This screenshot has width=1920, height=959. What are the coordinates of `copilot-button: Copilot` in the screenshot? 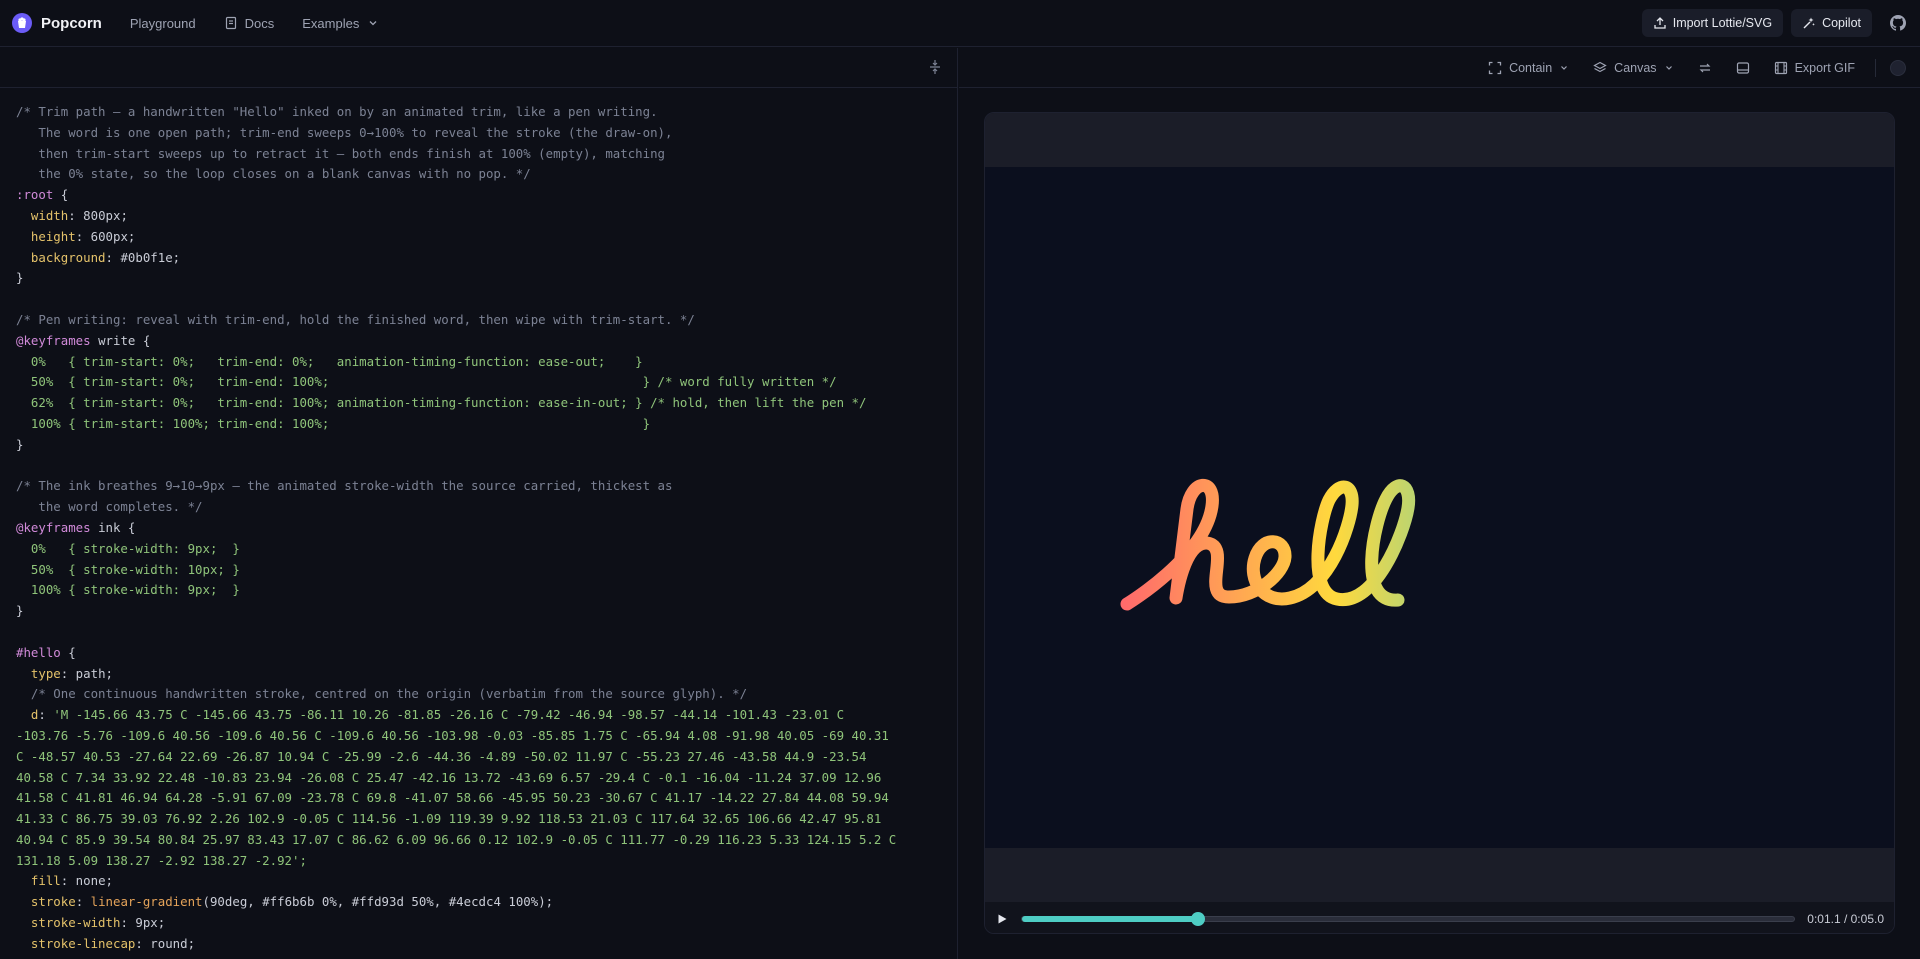 It's located at (1831, 23).